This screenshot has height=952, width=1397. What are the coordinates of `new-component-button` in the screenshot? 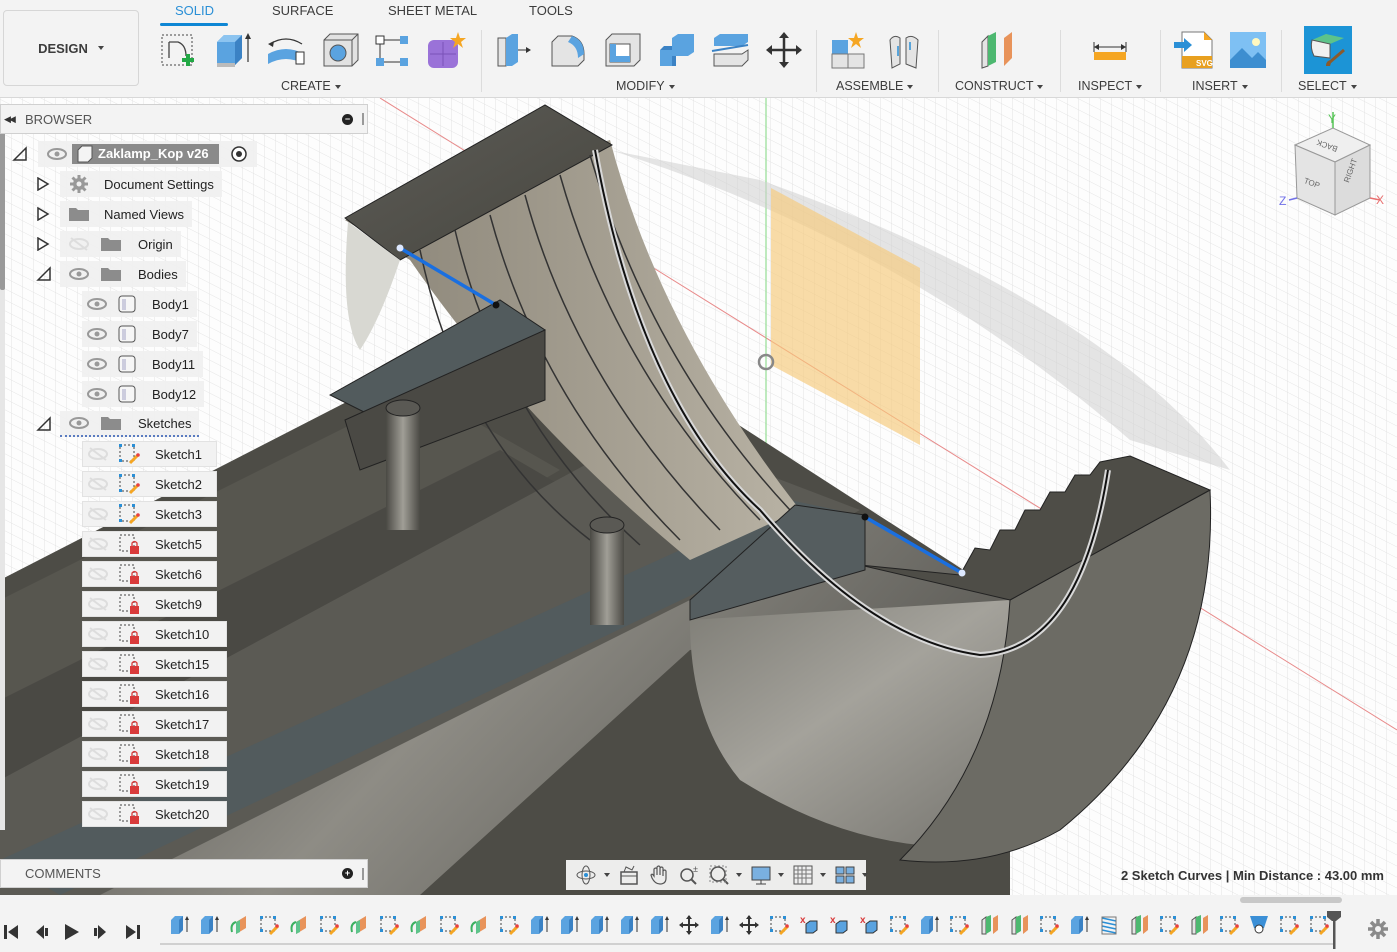 It's located at (850, 50).